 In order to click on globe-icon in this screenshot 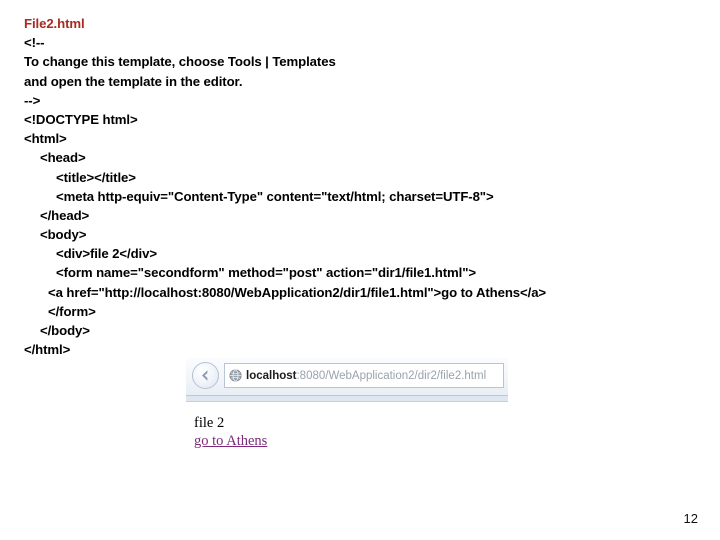, I will do `click(235, 375)`.